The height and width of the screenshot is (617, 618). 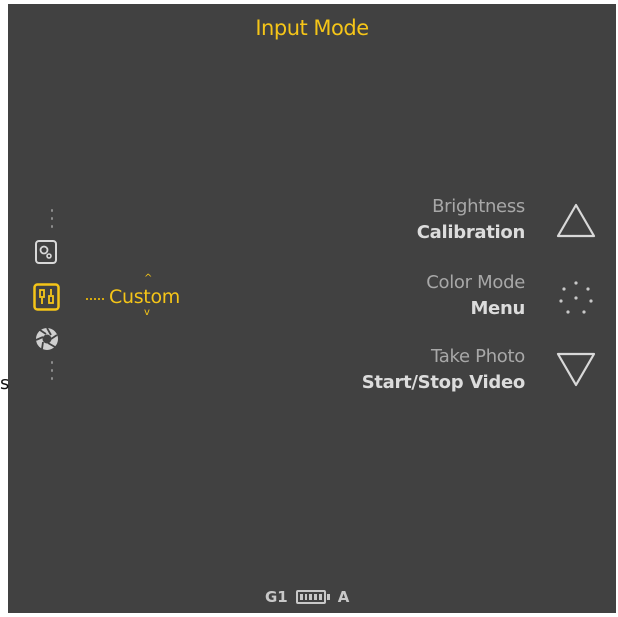 I want to click on up-button-hint: Brightness Calibration, so click(x=471, y=220).